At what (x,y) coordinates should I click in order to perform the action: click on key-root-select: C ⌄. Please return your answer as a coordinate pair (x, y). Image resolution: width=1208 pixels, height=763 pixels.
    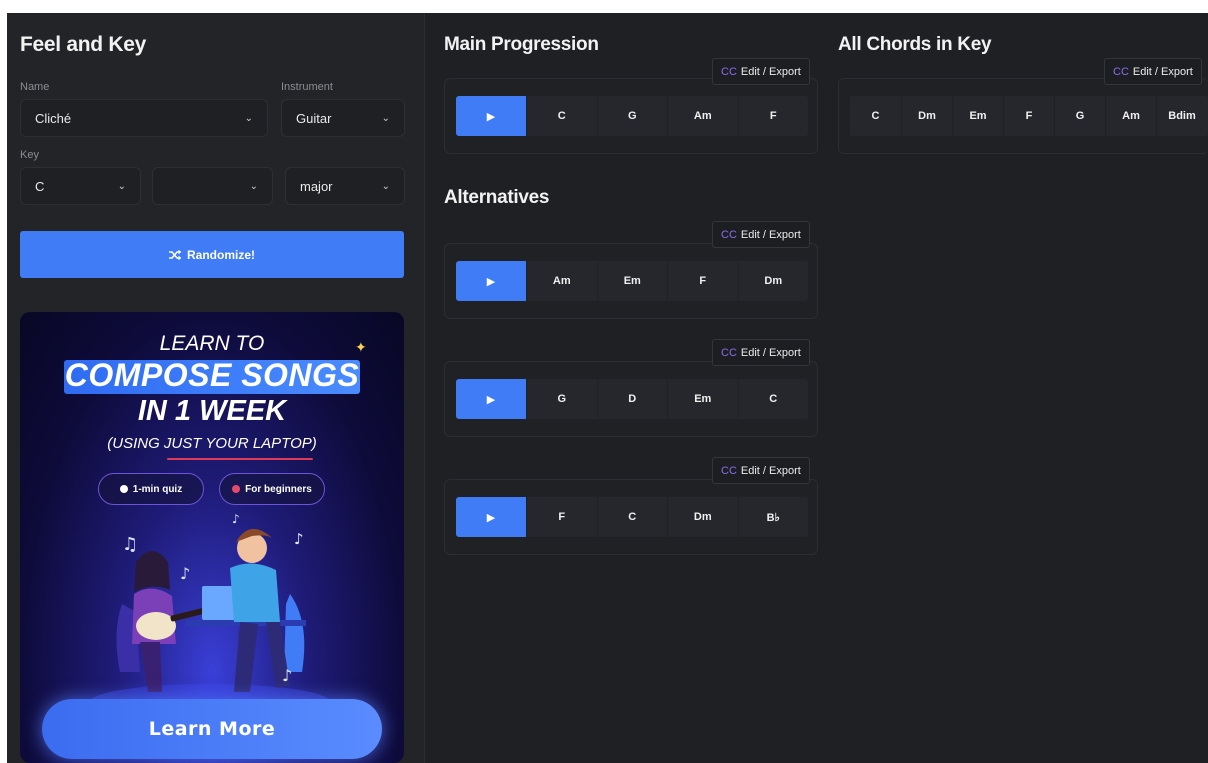
    Looking at the image, I should click on (80, 186).